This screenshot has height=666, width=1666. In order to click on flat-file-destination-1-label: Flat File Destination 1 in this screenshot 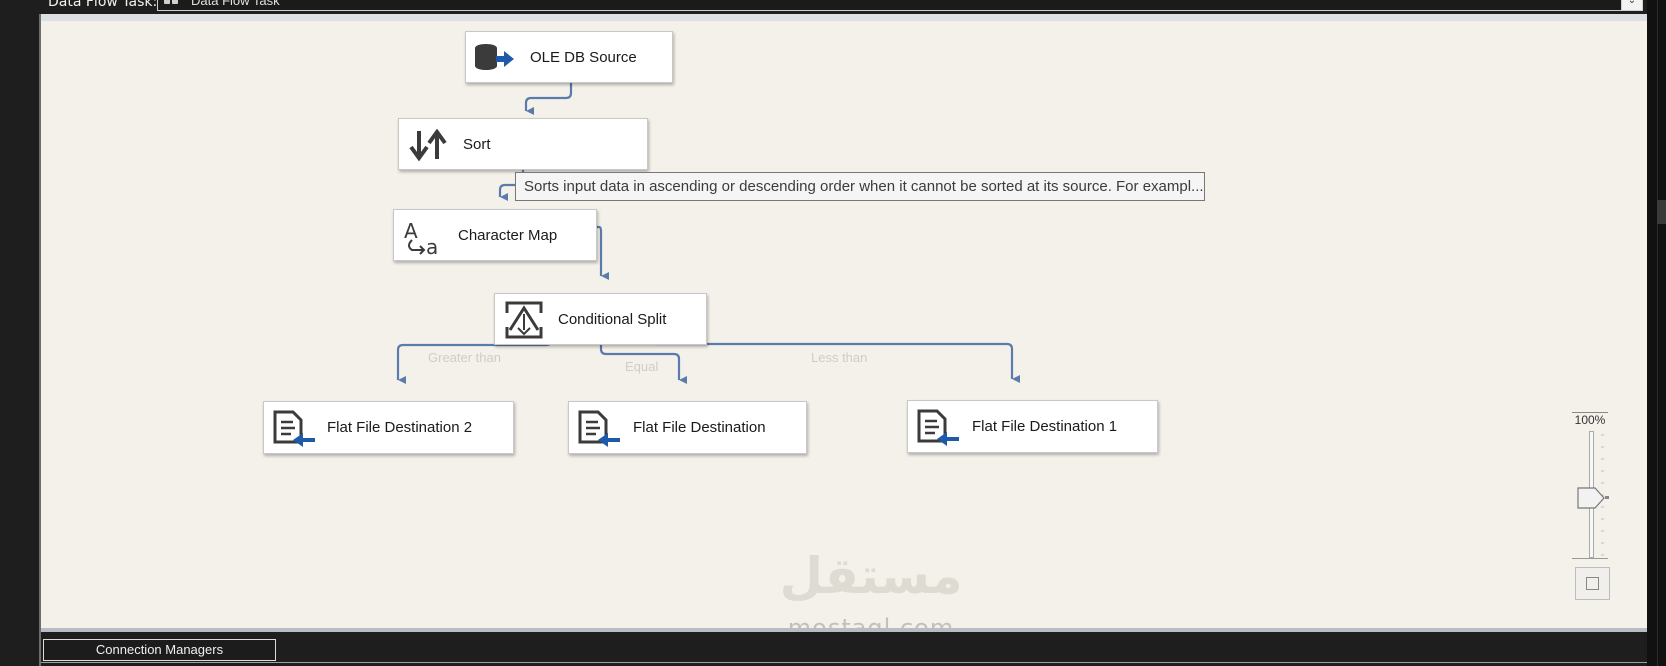, I will do `click(1045, 426)`.